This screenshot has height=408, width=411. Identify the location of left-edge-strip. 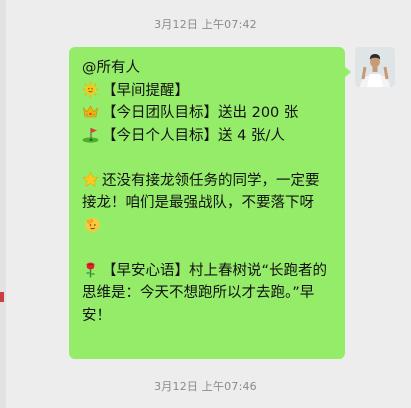
(3, 204).